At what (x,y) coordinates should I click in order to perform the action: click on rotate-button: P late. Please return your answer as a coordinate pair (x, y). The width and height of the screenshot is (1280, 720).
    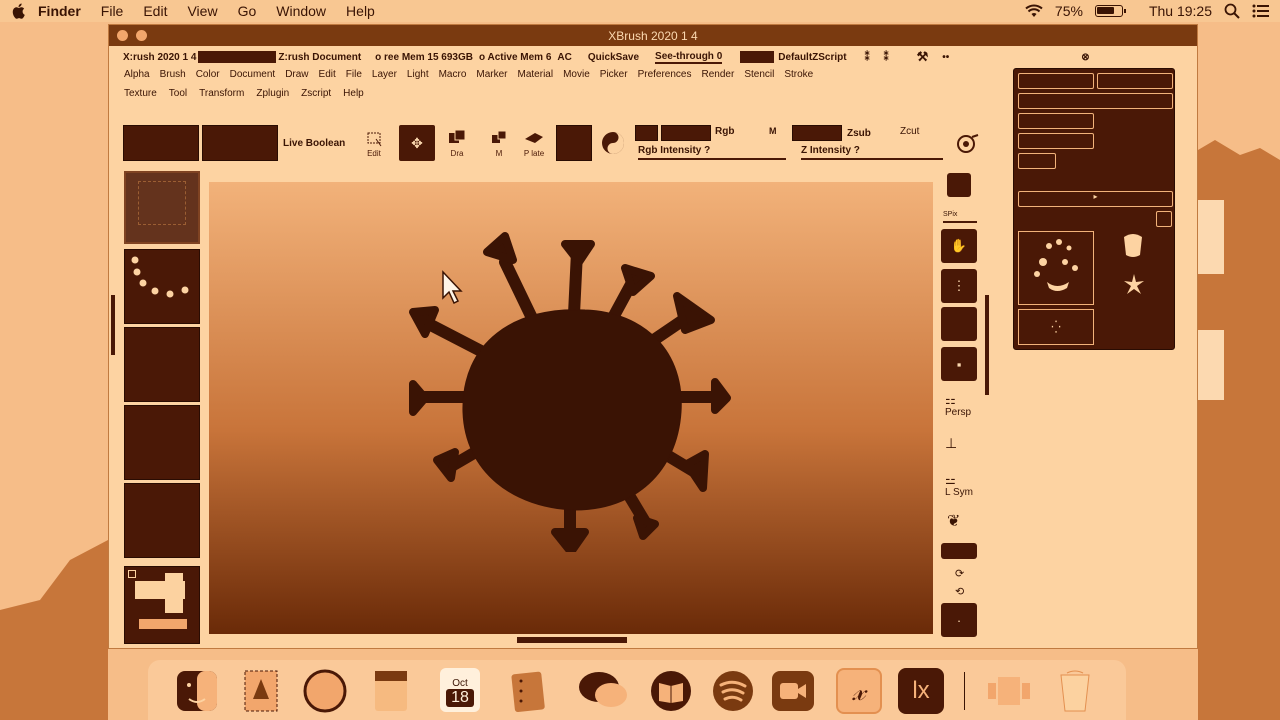
    Looking at the image, I should click on (534, 143).